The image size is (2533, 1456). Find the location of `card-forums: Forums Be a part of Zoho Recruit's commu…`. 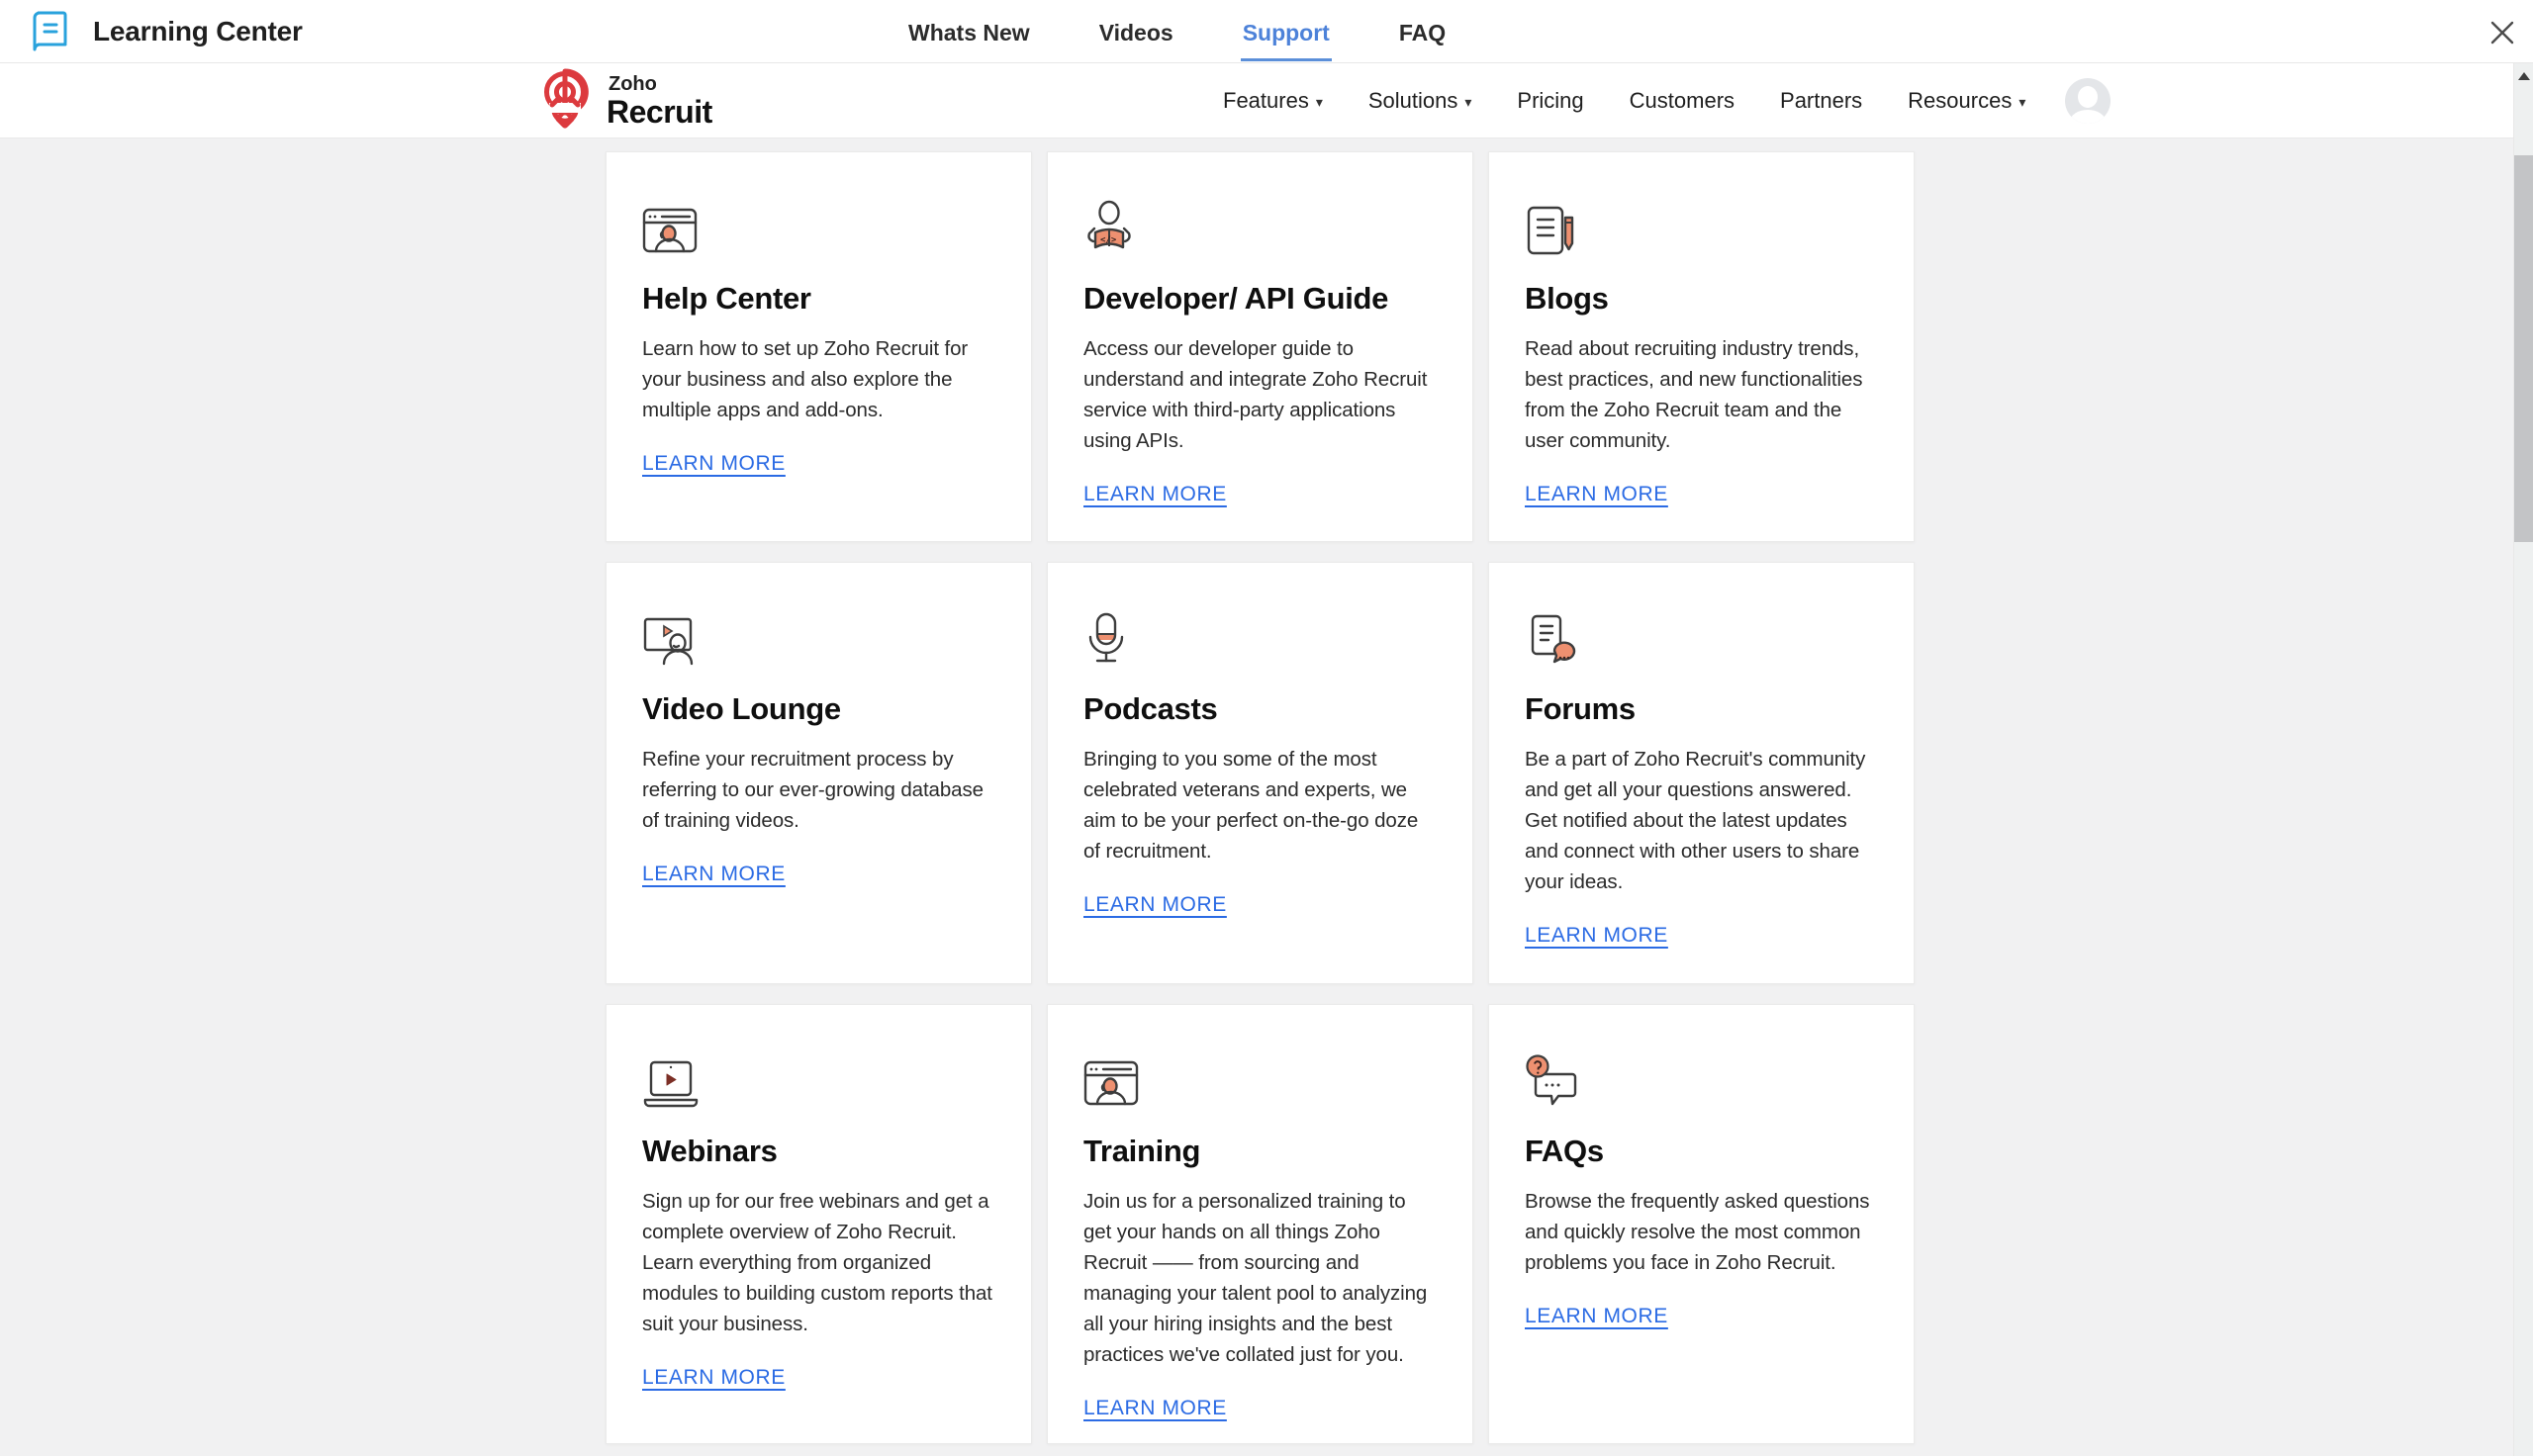

card-forums: Forums Be a part of Zoho Recruit's commu… is located at coordinates (1701, 773).